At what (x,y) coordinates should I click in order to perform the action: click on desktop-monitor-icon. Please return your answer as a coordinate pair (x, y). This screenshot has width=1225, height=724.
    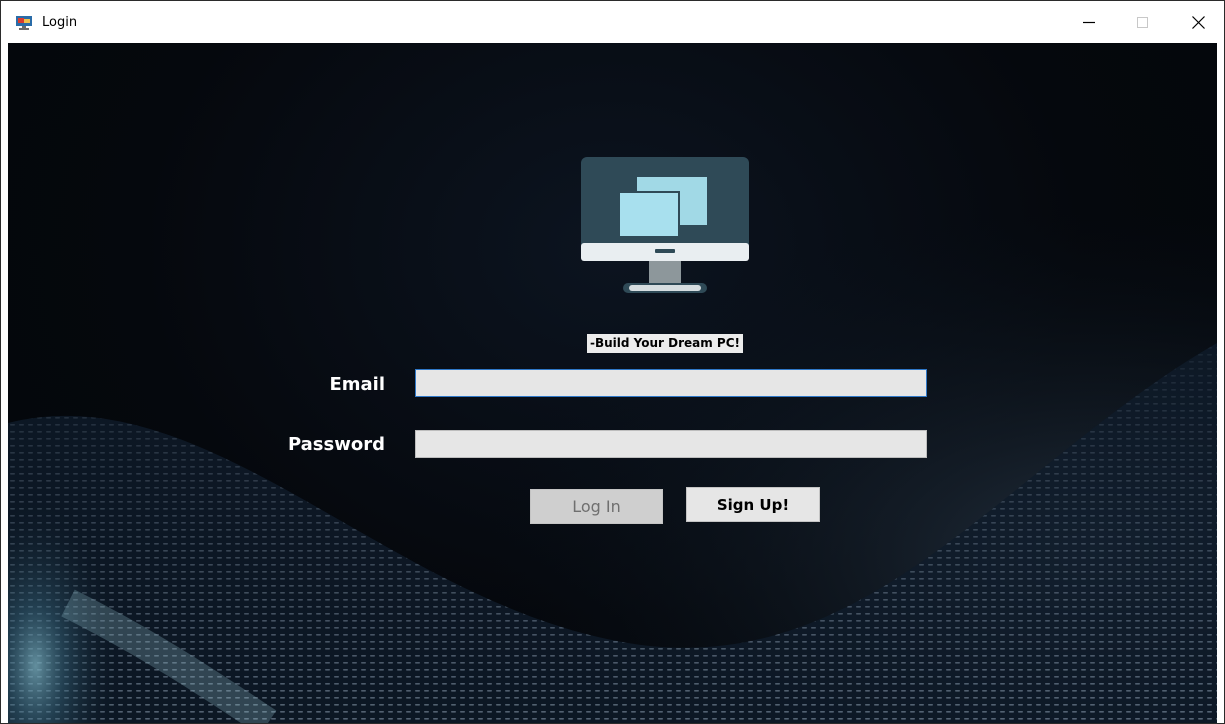
    Looking at the image, I should click on (665, 225).